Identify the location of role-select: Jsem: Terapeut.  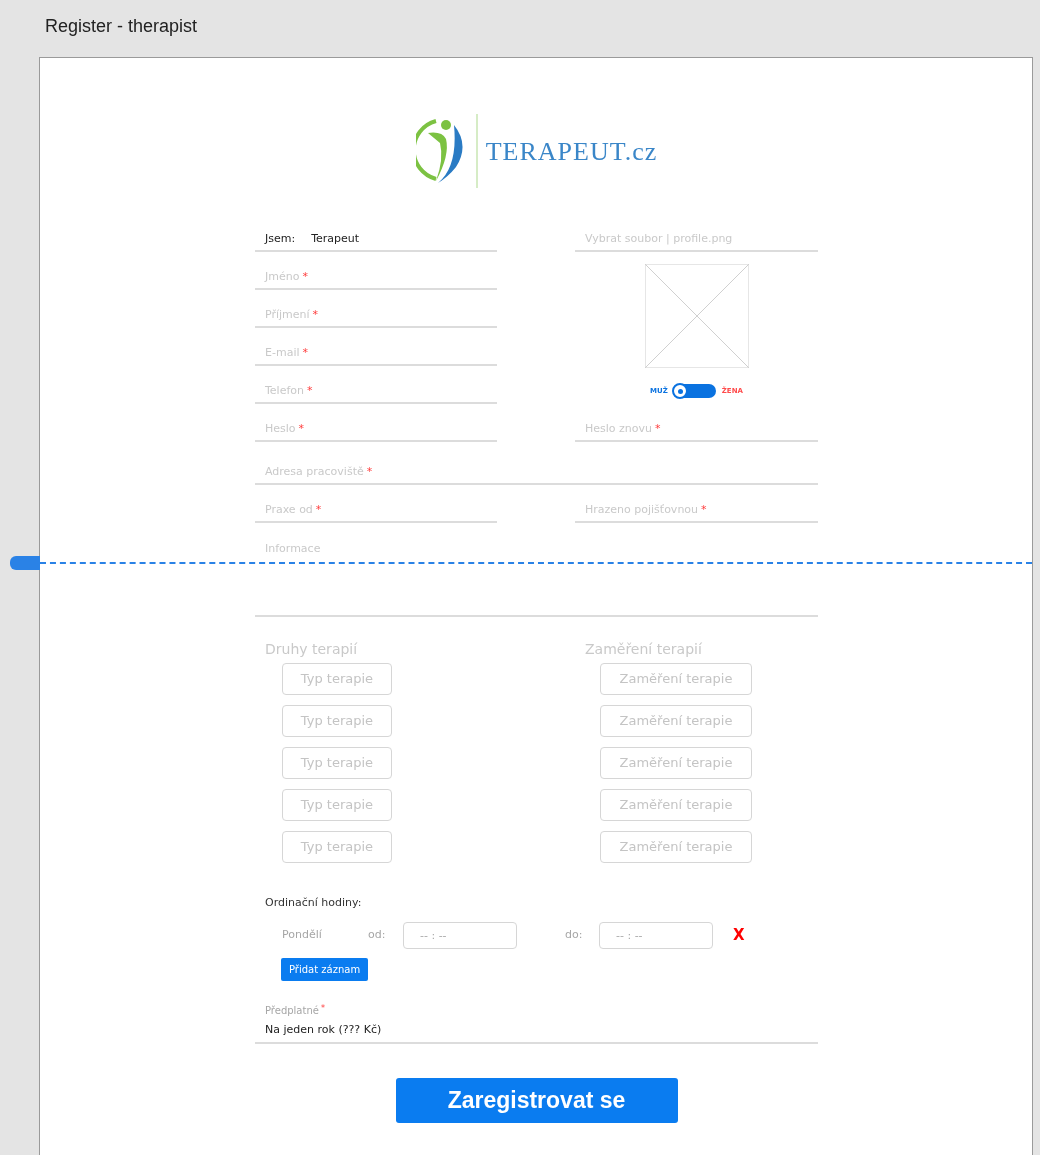
(376, 233).